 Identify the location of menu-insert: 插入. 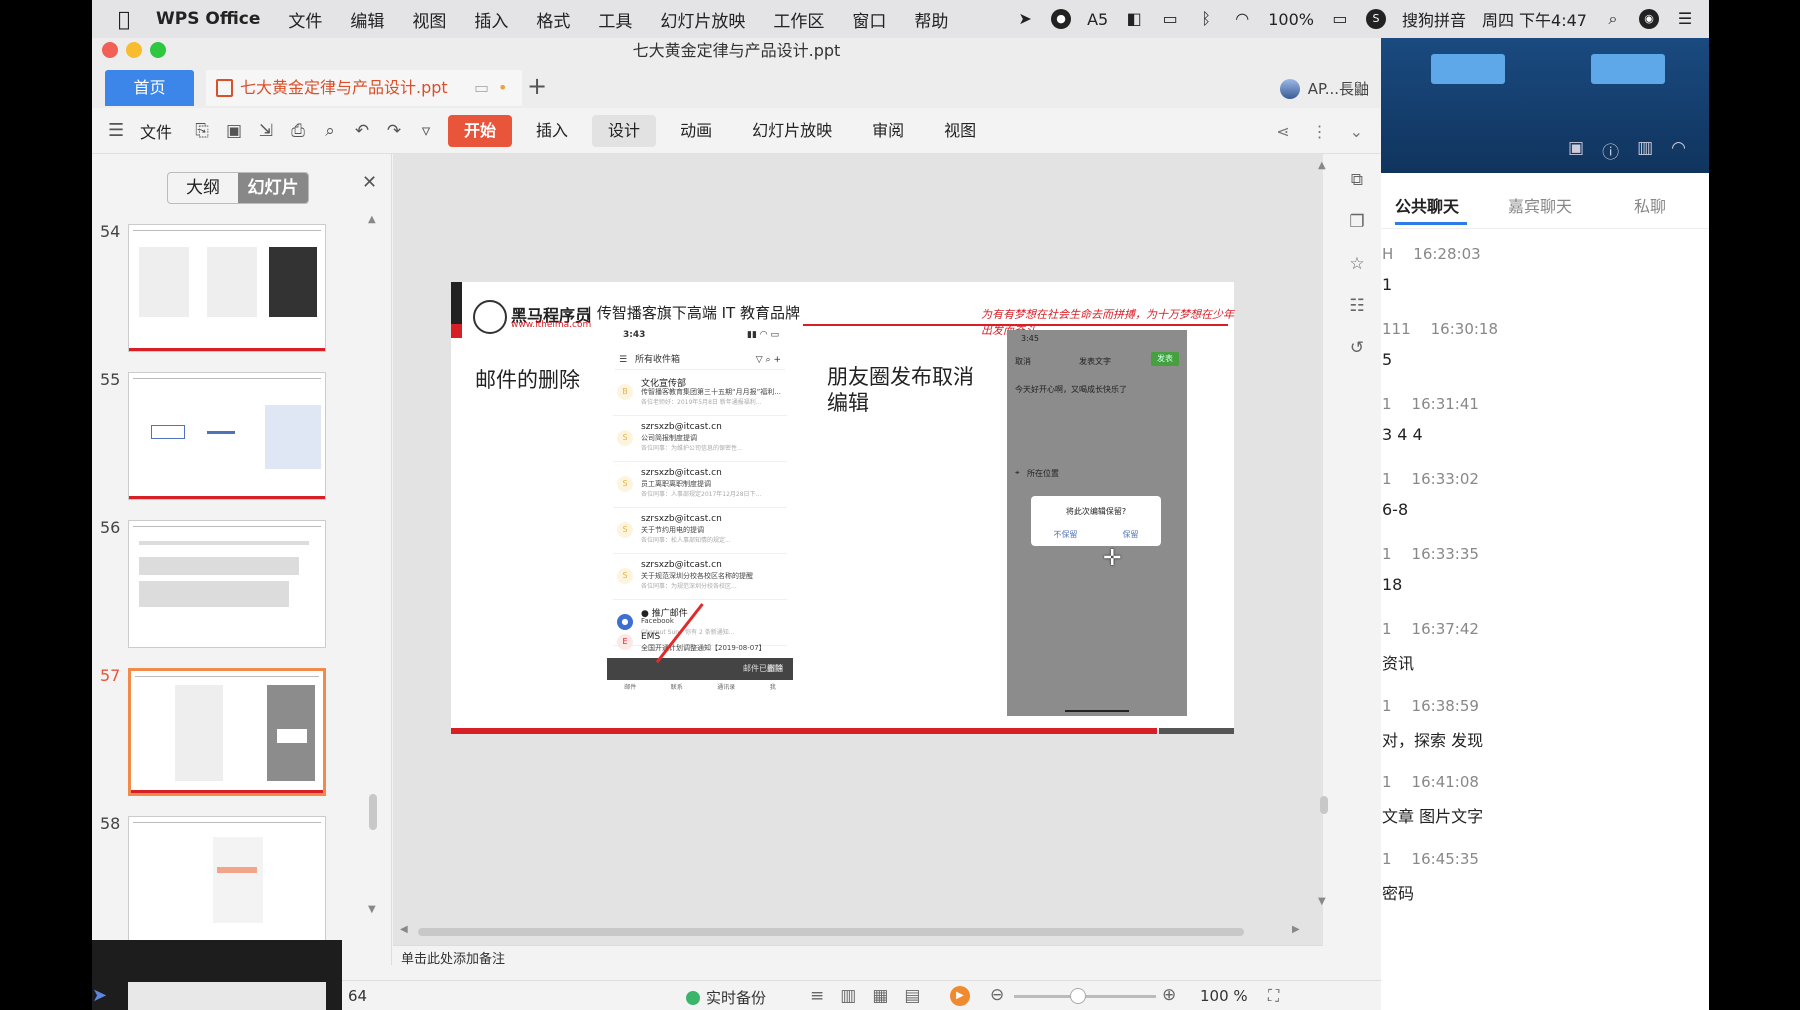
(491, 19).